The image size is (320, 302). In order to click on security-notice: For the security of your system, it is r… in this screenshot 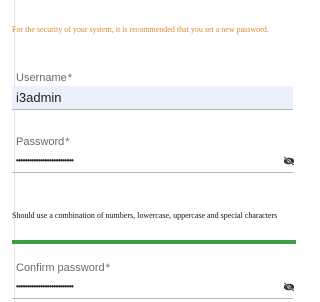, I will do `click(140, 29)`.